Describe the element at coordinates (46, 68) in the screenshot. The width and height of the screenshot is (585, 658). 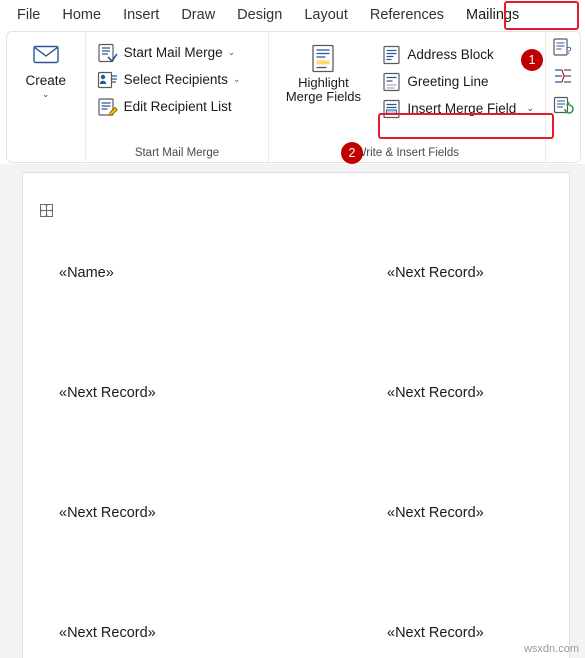
I see `create-button: Create ⌄` at that location.